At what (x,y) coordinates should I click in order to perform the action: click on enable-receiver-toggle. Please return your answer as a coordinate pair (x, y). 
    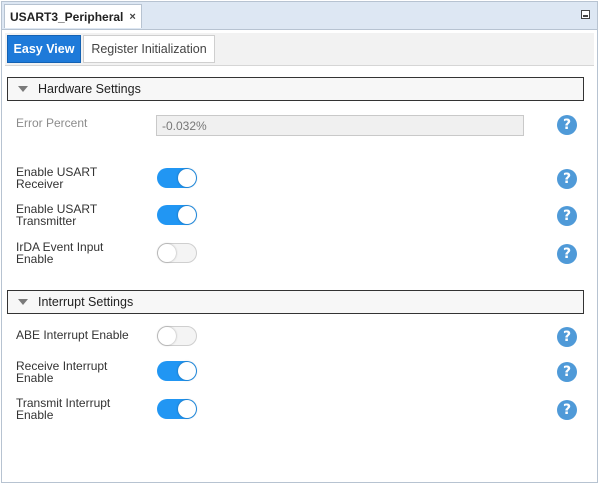
    Looking at the image, I should click on (177, 178).